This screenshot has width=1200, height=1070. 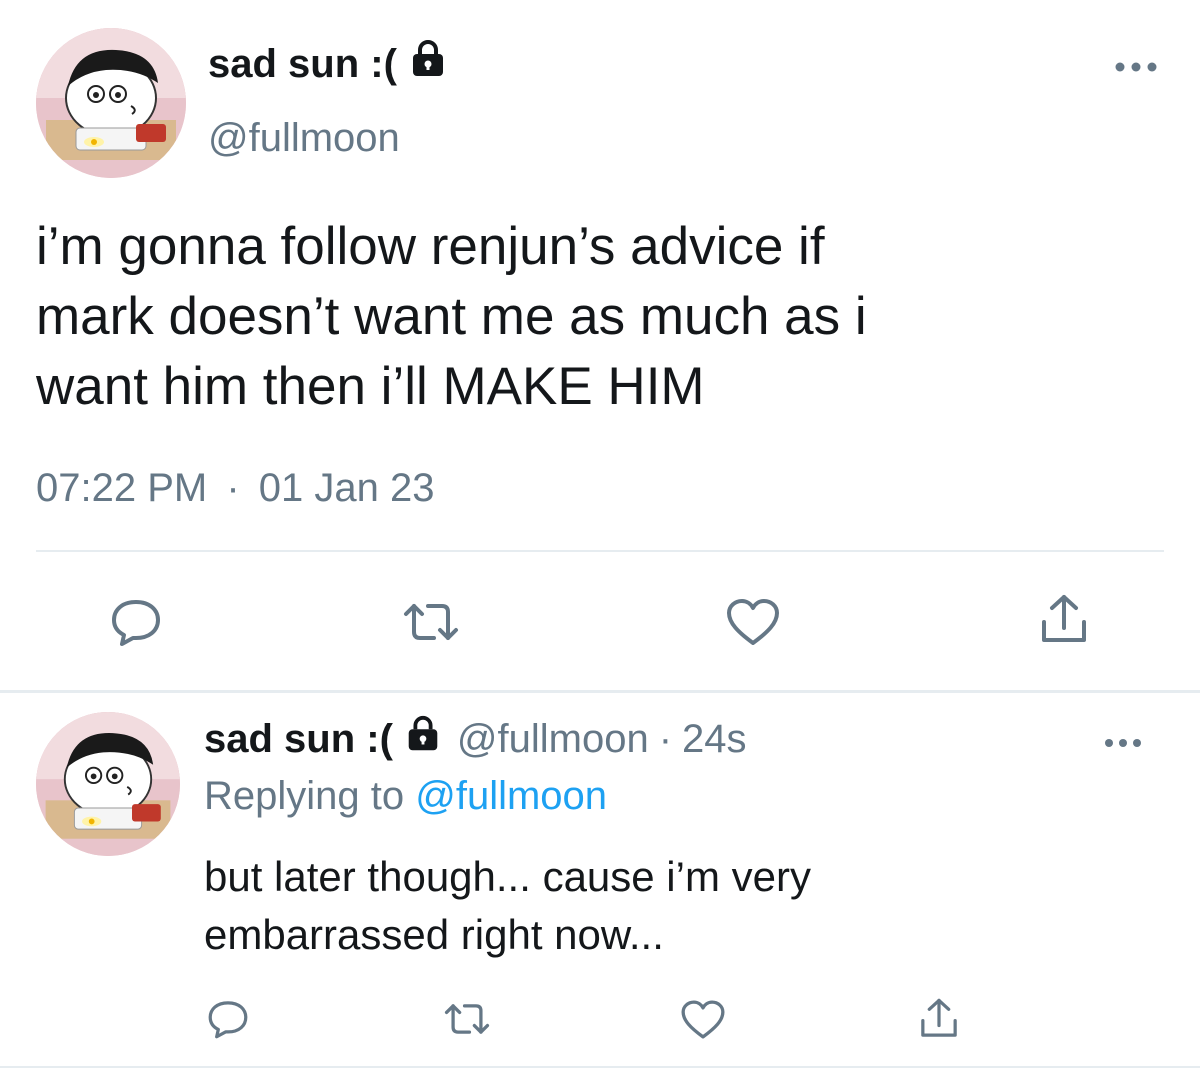 What do you see at coordinates (302, 63) in the screenshot?
I see `display-name-text: sad sun :(` at bounding box center [302, 63].